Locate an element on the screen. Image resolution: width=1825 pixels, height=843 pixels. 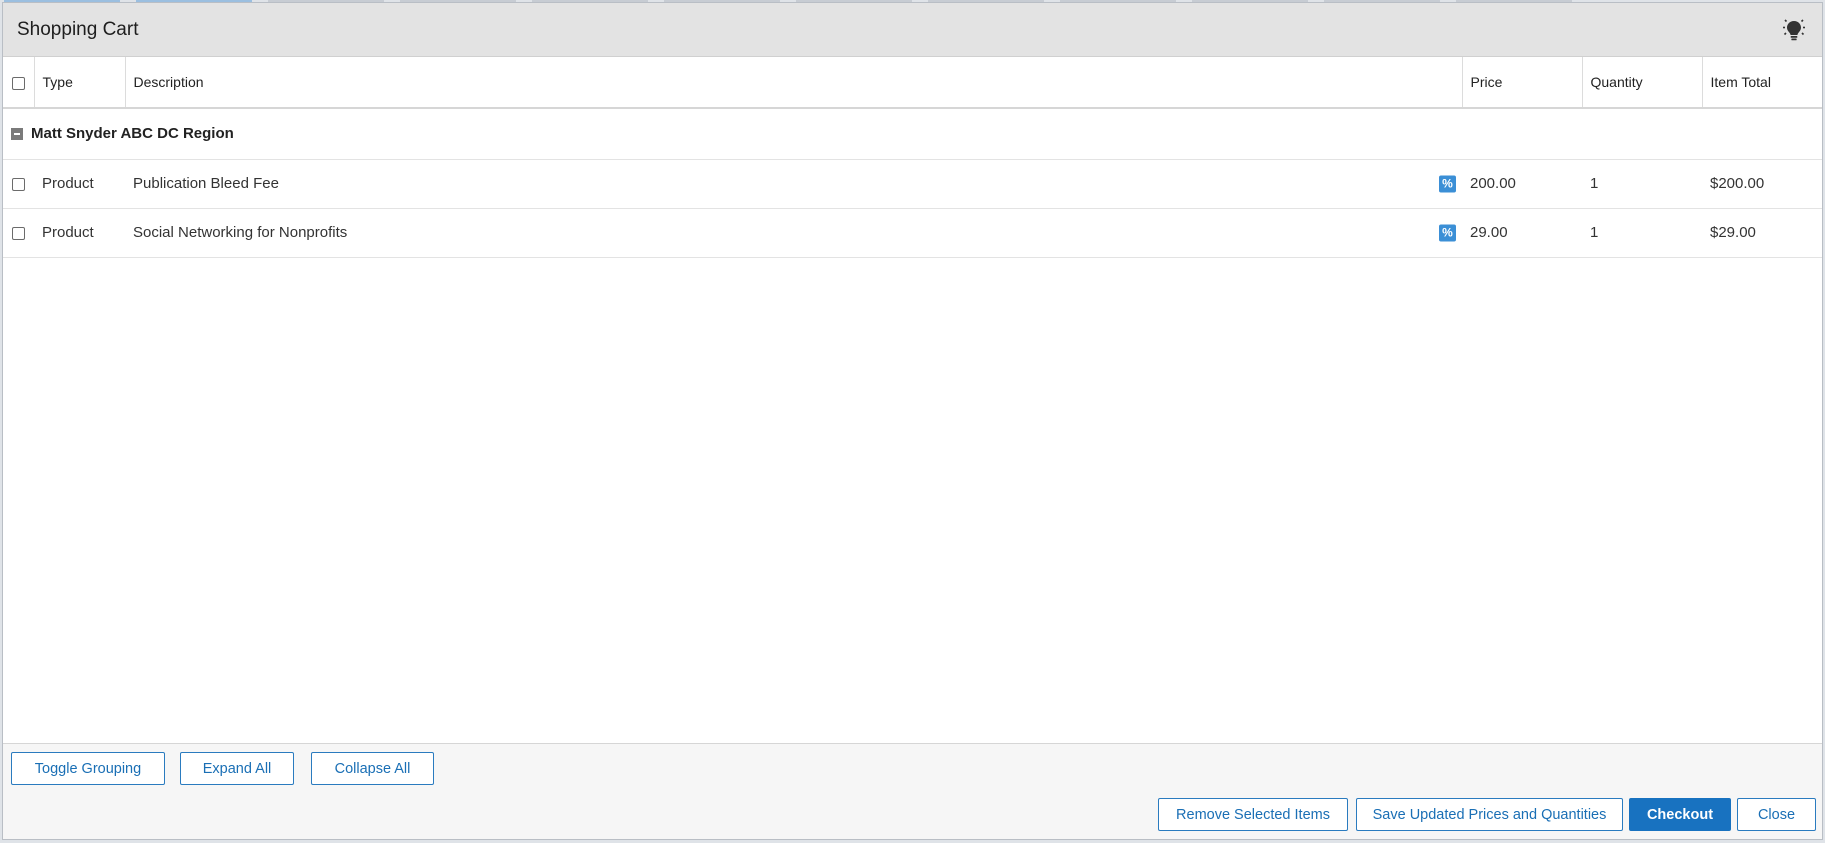
item-price: 29.00 is located at coordinates (1522, 233).